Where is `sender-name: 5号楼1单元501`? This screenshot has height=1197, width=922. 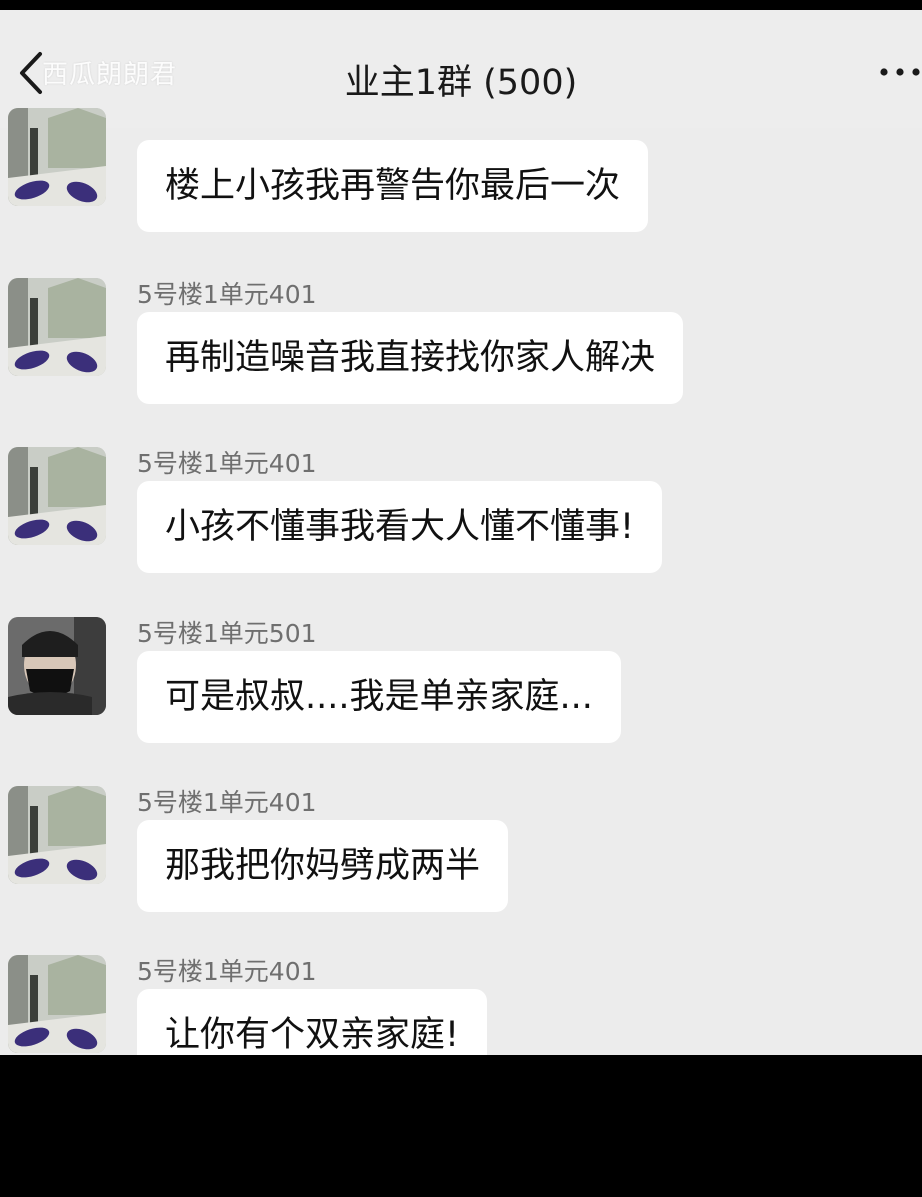
sender-name: 5号楼1单元501 is located at coordinates (227, 633).